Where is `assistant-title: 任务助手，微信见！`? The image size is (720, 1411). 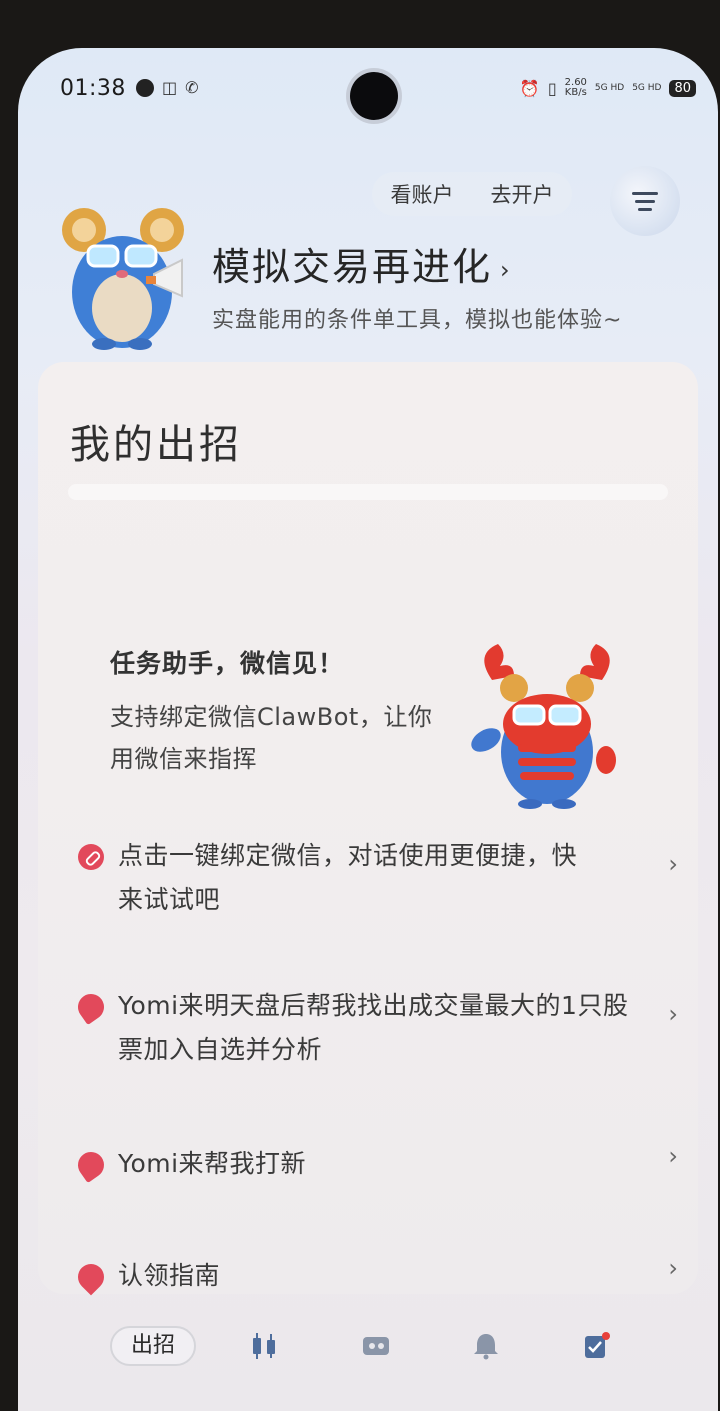
assistant-title: 任务助手，微信见！ is located at coordinates (227, 663).